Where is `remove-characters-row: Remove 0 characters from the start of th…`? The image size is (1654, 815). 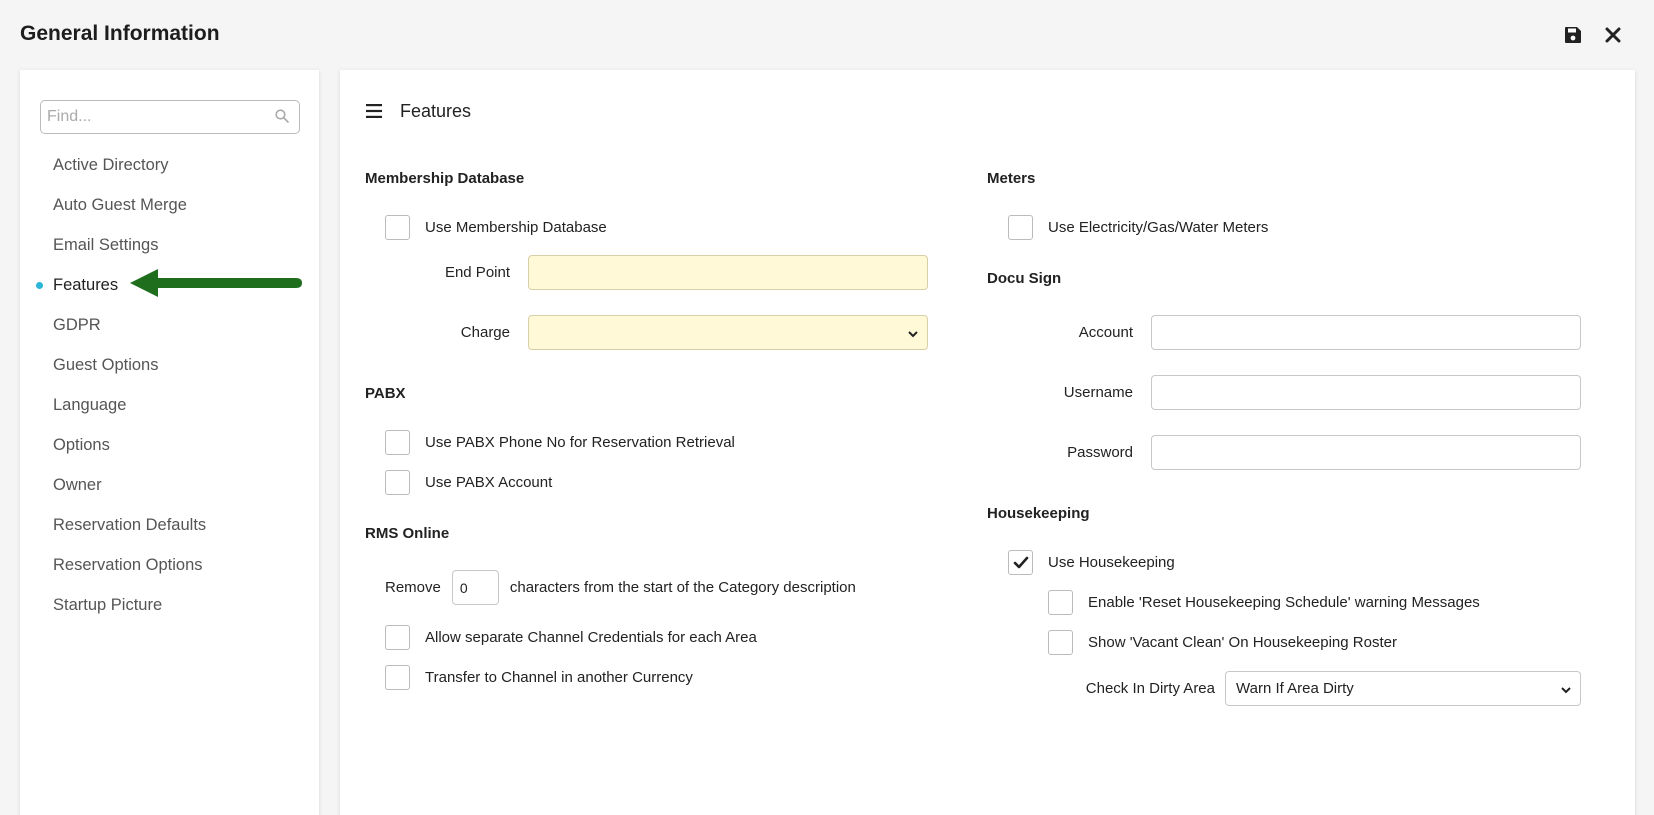
remove-characters-row: Remove 0 characters from the start of th… is located at coordinates (620, 587).